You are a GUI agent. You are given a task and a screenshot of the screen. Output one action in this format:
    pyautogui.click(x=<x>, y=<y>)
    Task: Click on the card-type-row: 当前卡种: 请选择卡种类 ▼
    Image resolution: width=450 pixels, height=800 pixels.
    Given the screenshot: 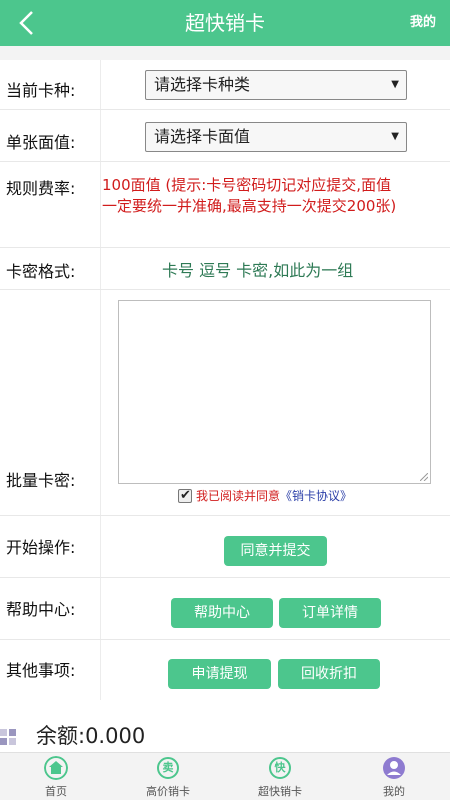 What is the action you would take?
    pyautogui.click(x=225, y=85)
    